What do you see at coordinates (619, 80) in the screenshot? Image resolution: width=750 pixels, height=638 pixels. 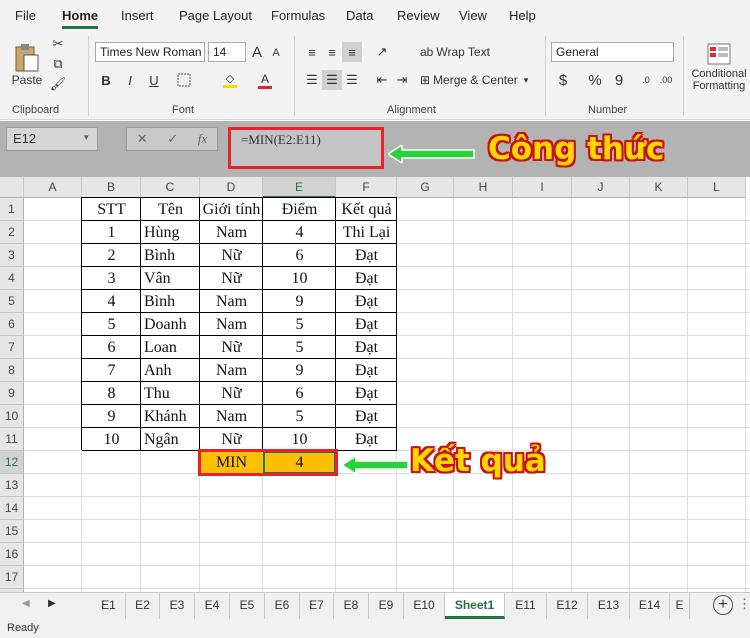 I see `comma-style-button: 9` at bounding box center [619, 80].